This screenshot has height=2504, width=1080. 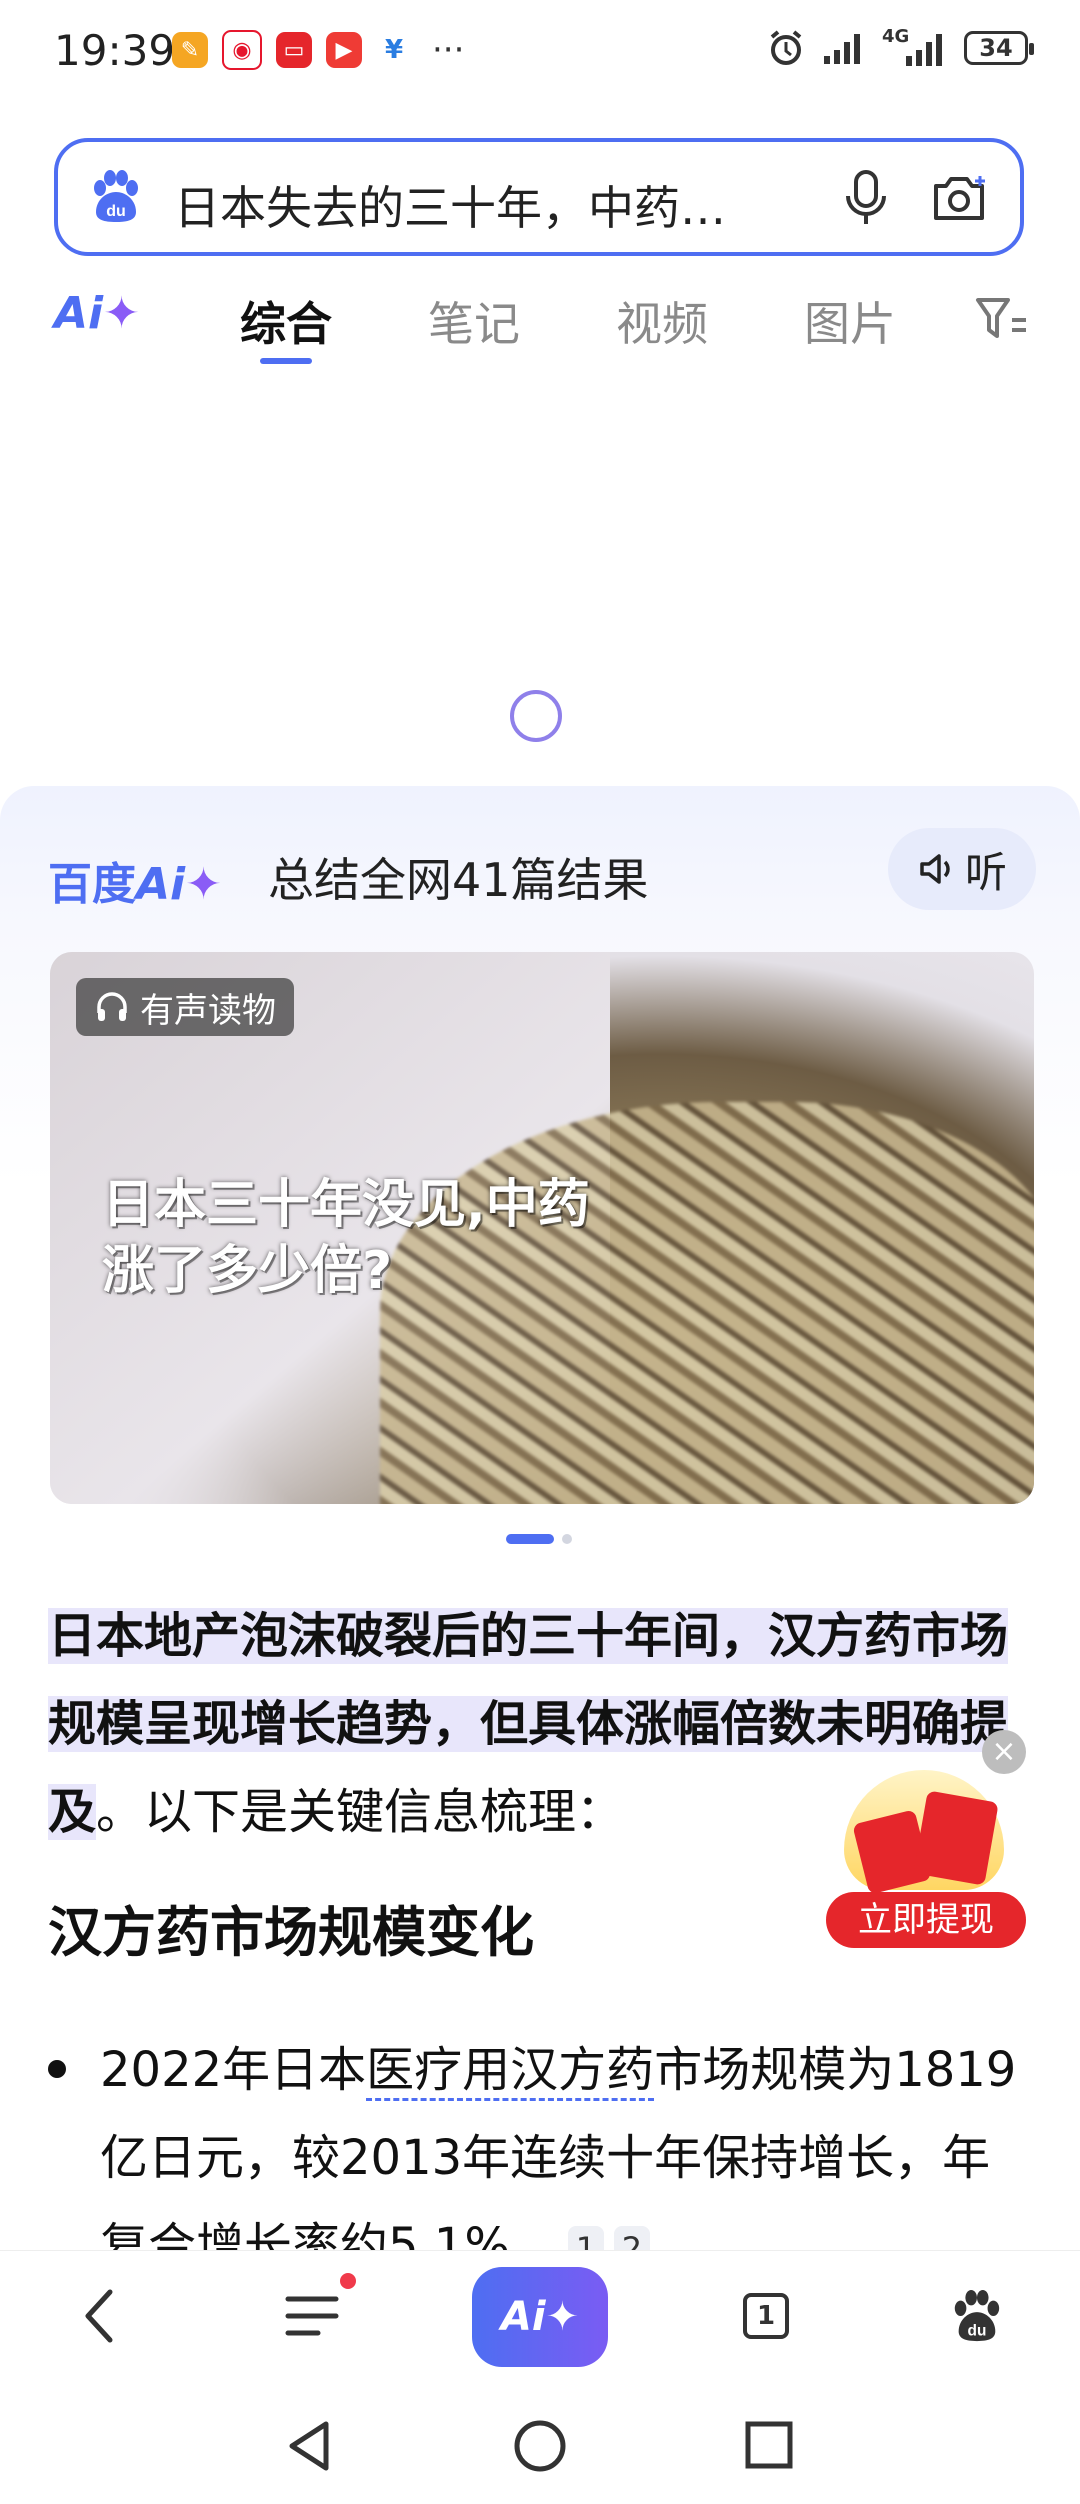 What do you see at coordinates (926, 1920) in the screenshot?
I see `withdraw-button: 立即提现` at bounding box center [926, 1920].